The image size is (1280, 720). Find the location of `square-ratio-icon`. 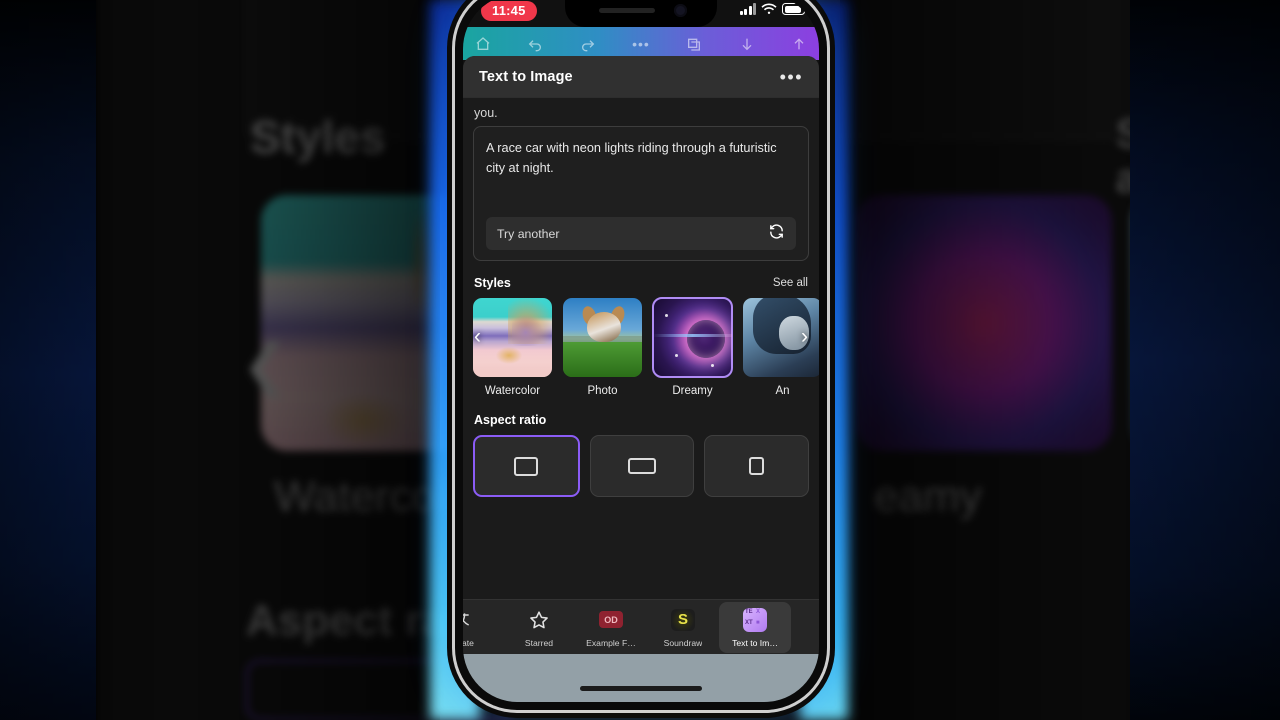

square-ratio-icon is located at coordinates (526, 466).